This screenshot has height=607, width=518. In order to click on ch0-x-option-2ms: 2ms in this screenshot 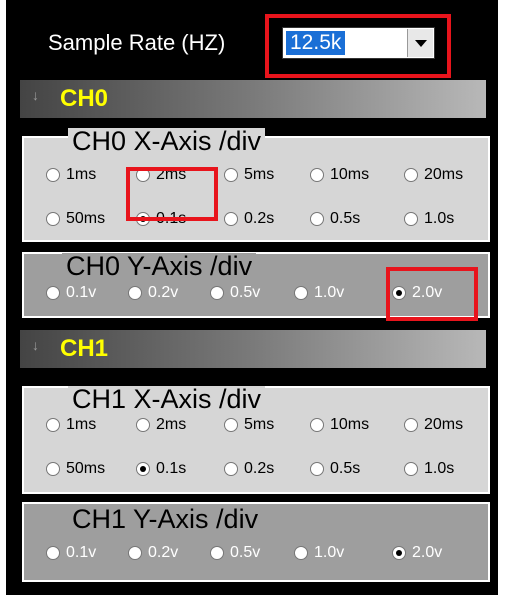, I will do `click(161, 175)`.